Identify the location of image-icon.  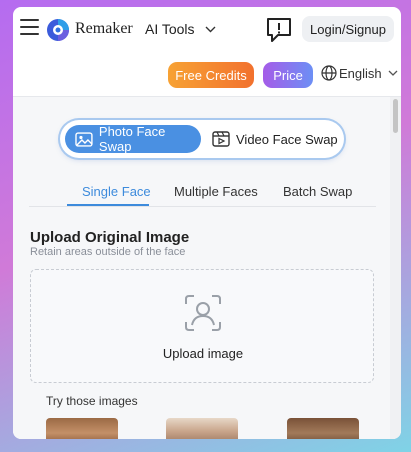
(84, 139).